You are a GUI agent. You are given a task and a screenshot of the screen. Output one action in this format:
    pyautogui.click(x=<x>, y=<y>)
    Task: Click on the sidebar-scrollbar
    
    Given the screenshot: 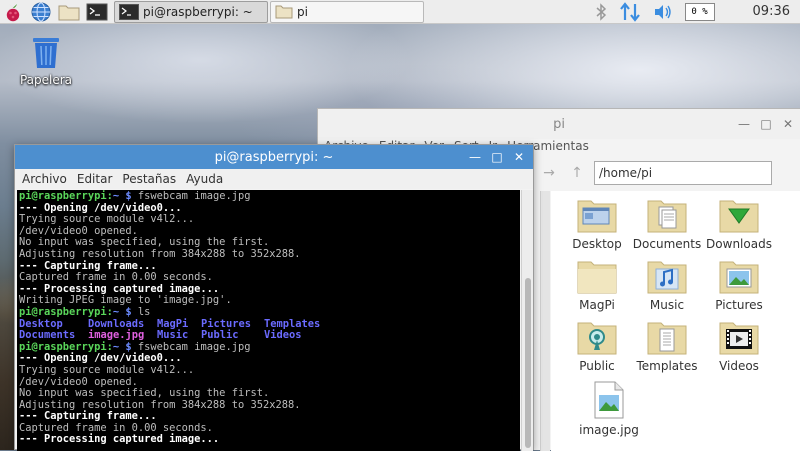 What is the action you would take?
    pyautogui.click(x=545, y=321)
    